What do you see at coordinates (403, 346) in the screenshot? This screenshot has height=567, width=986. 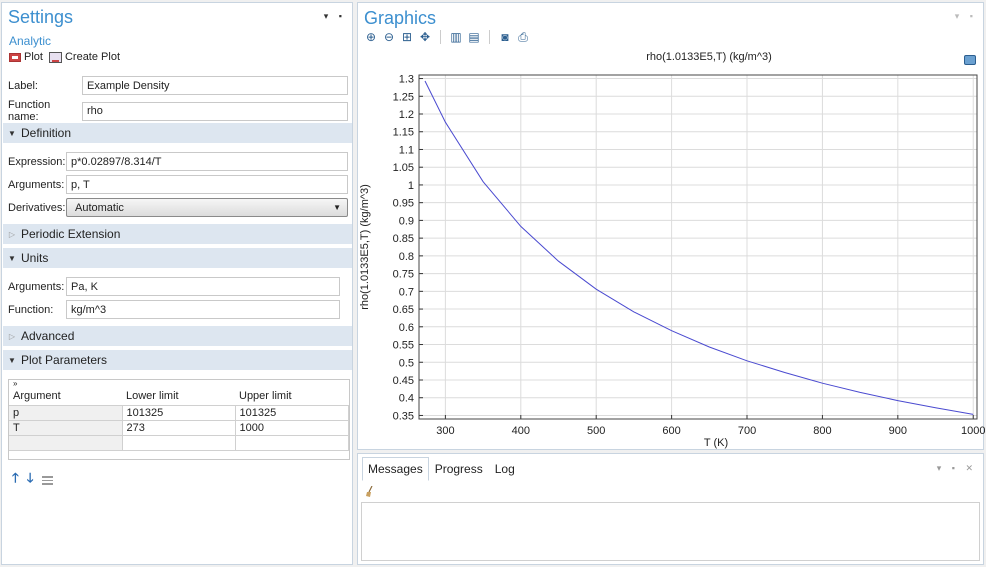 I see `y-tick-label: 0.55` at bounding box center [403, 346].